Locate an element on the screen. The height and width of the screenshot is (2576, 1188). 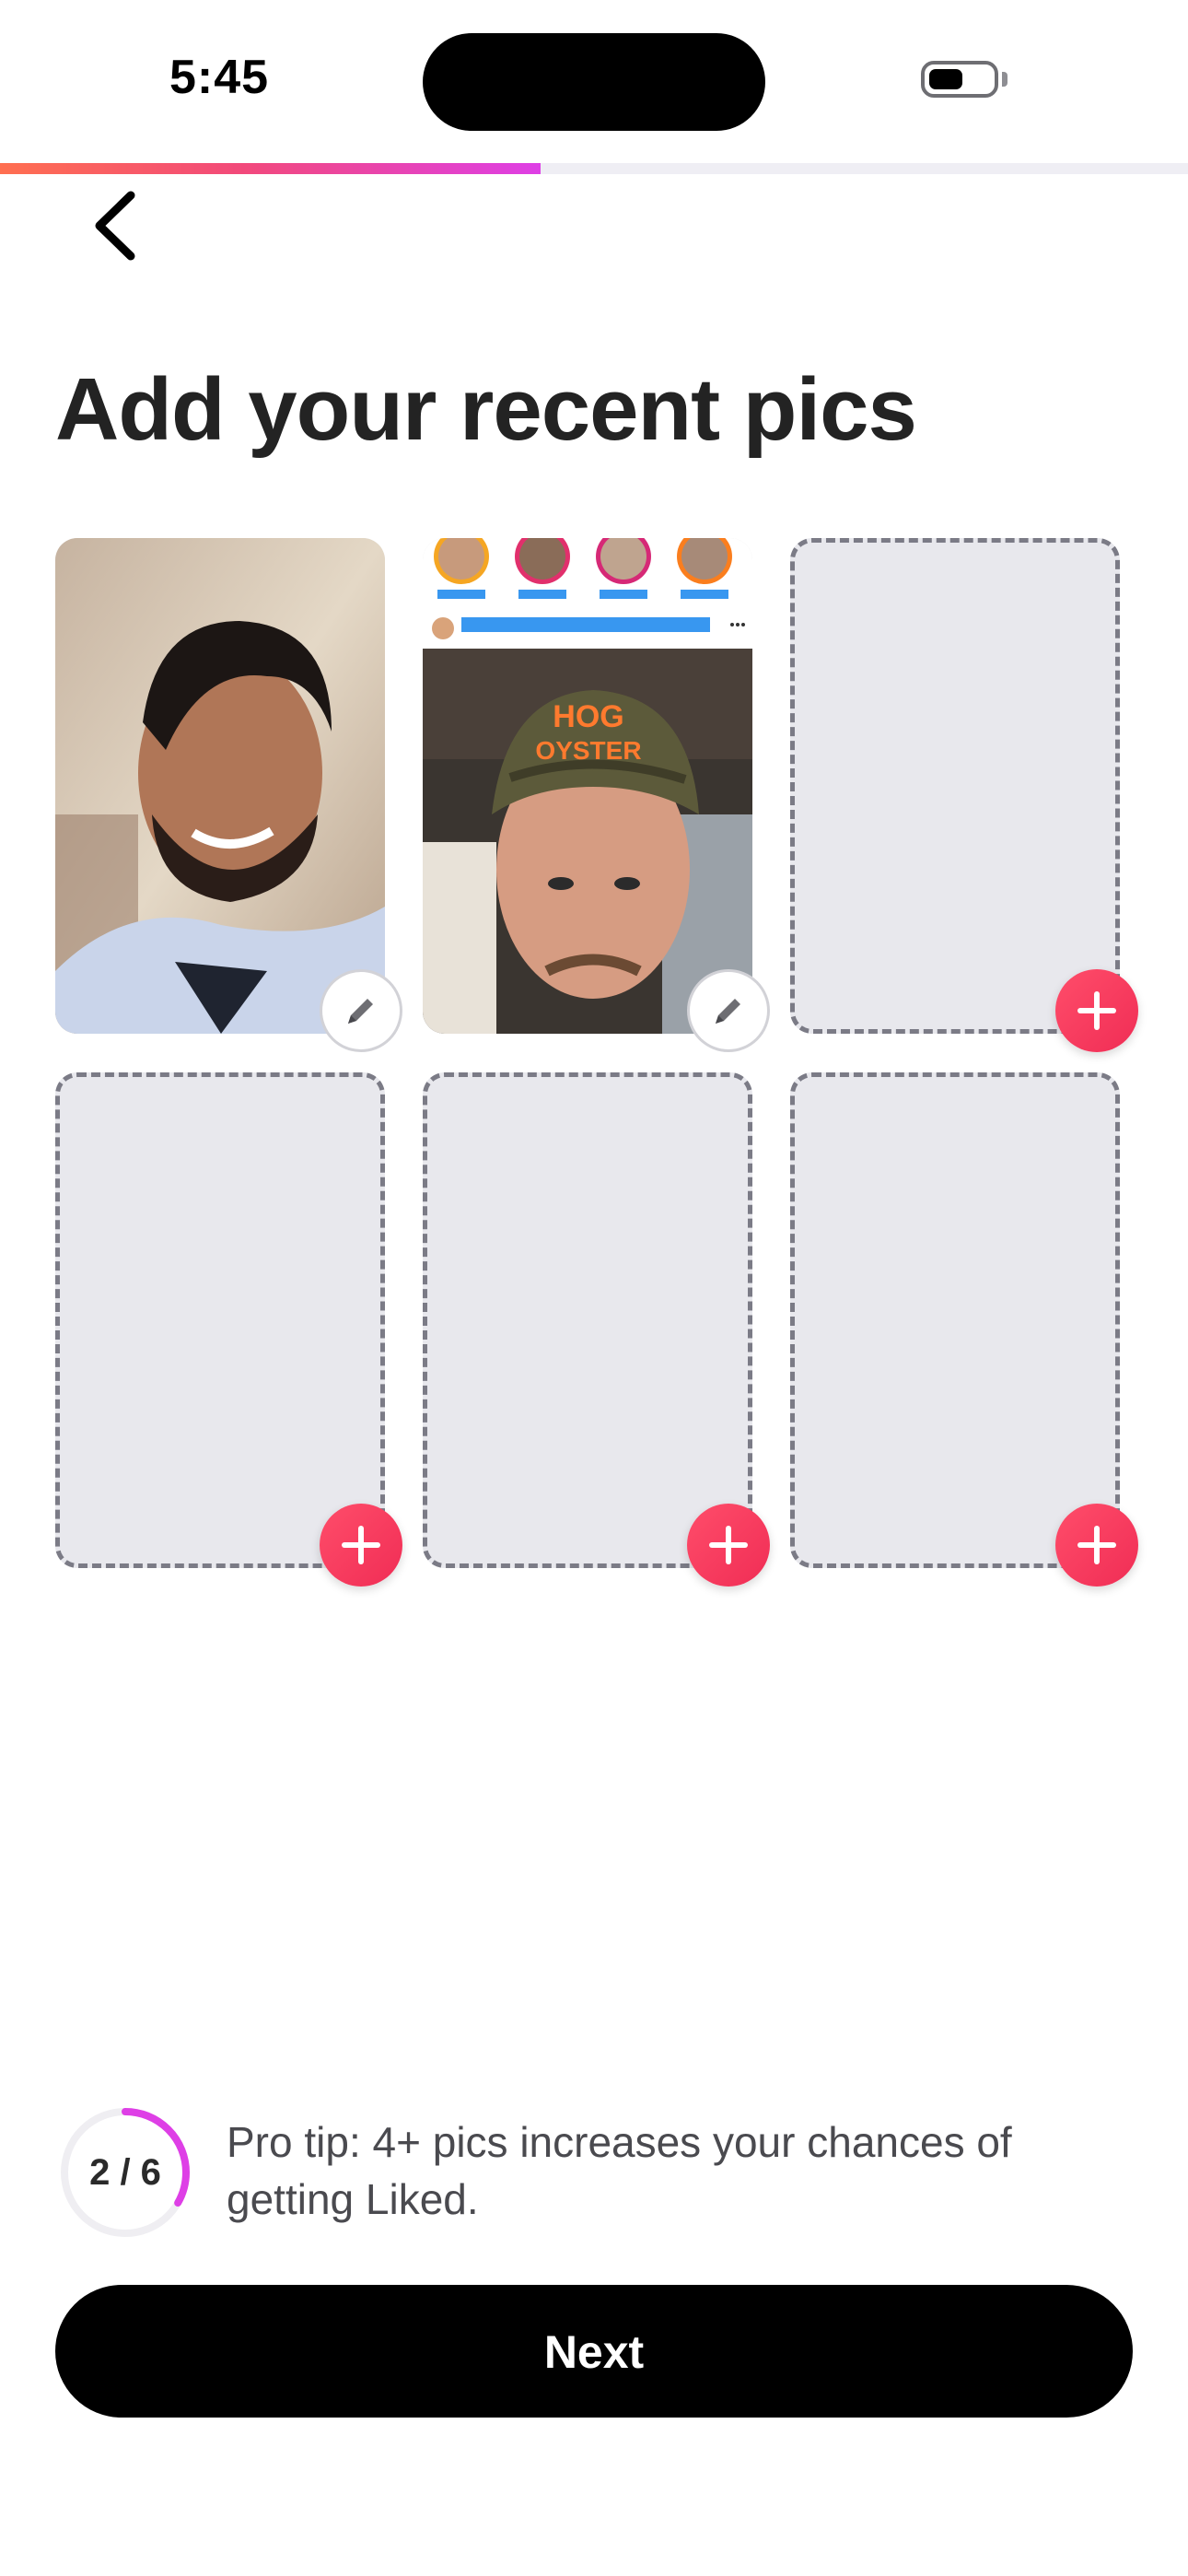
add-photo-4-button is located at coordinates (361, 1545).